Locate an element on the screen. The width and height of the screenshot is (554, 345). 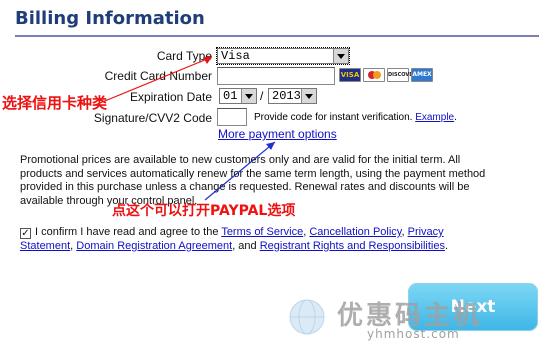
annotation-select-card: 选择信用卡种类 is located at coordinates (55, 103).